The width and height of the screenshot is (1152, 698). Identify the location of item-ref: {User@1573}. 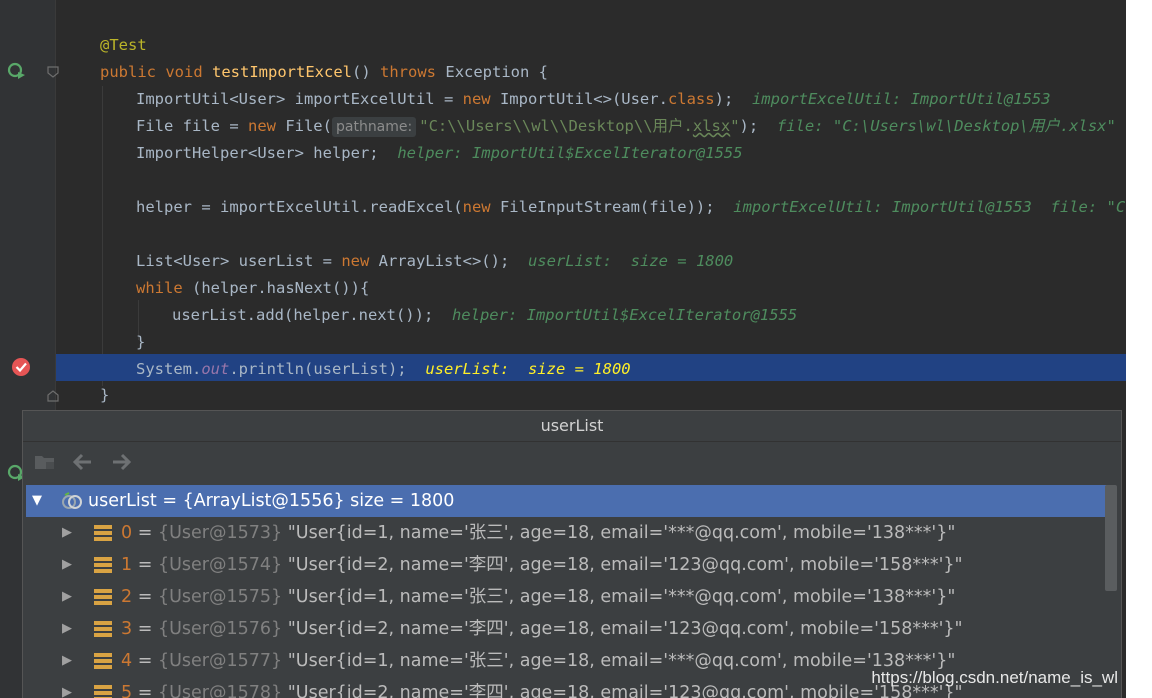
(220, 533).